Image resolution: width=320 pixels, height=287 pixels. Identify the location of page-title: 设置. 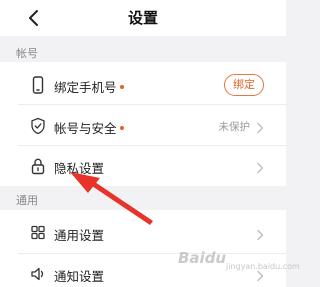
(142, 18).